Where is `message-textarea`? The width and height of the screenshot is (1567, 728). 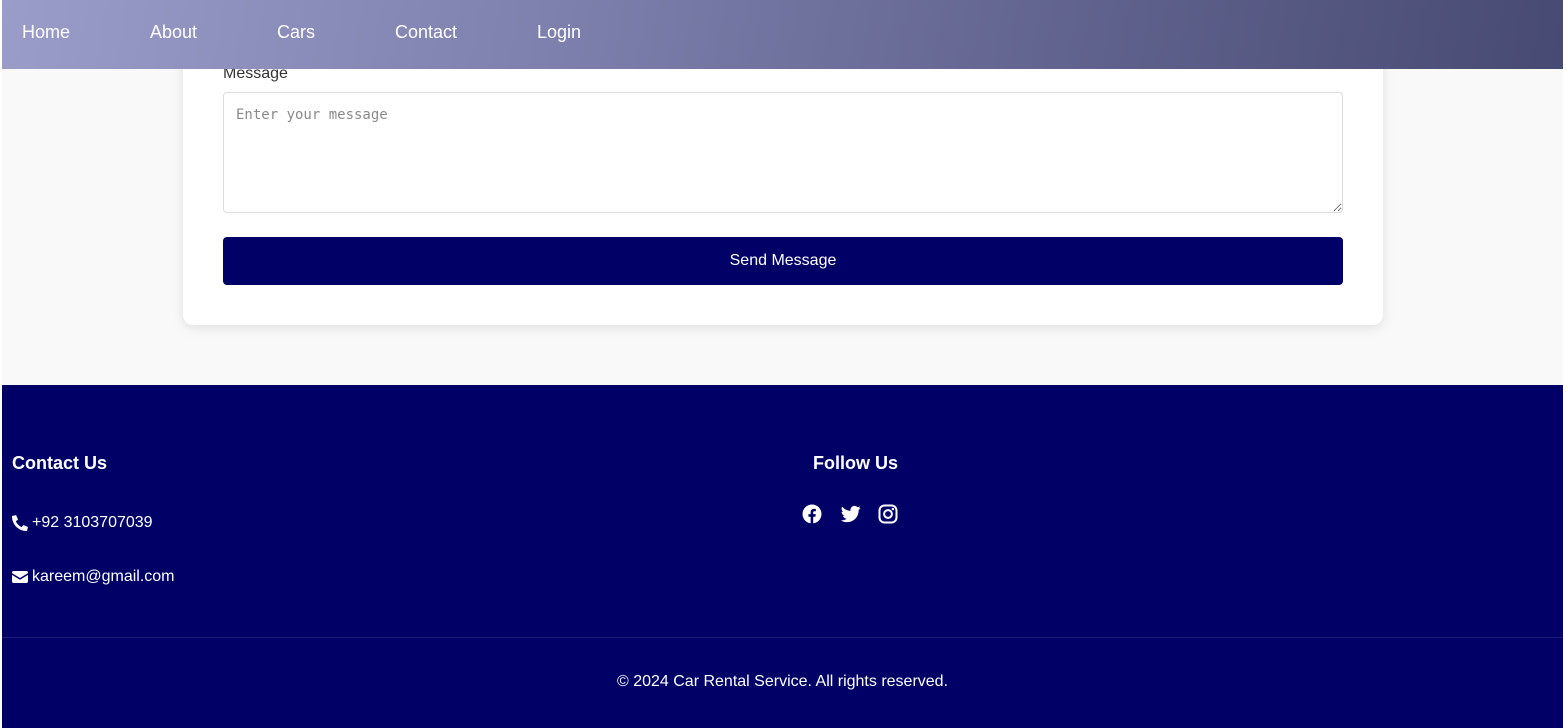
message-textarea is located at coordinates (783, 152).